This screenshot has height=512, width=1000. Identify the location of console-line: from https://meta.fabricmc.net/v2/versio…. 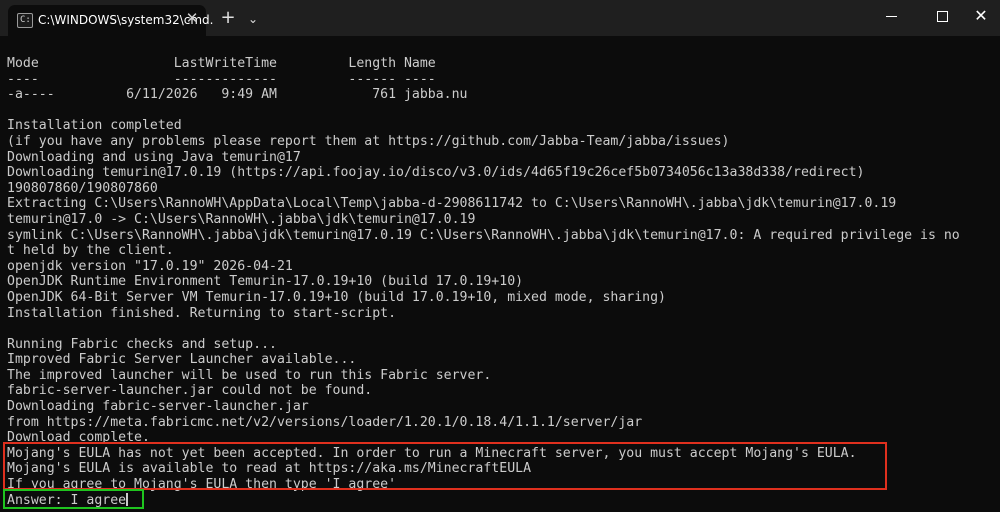
(325, 422).